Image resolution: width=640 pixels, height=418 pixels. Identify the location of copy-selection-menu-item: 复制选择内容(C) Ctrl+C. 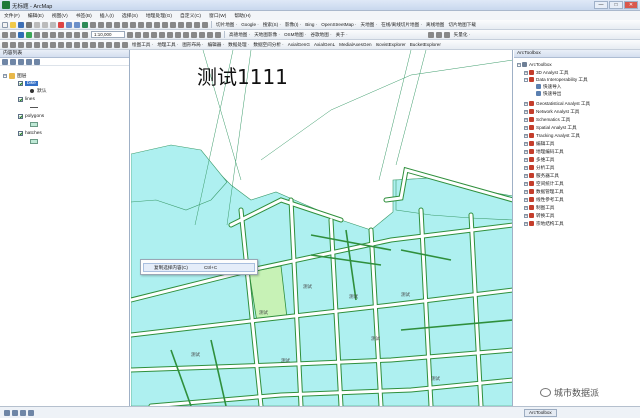
(199, 267).